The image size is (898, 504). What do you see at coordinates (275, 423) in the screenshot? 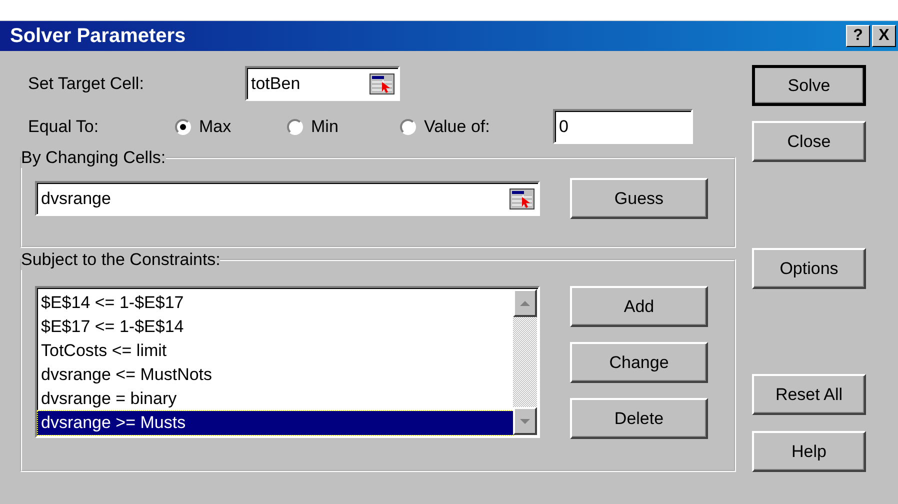
I see `constraint-item: dvsrange >= Musts` at bounding box center [275, 423].